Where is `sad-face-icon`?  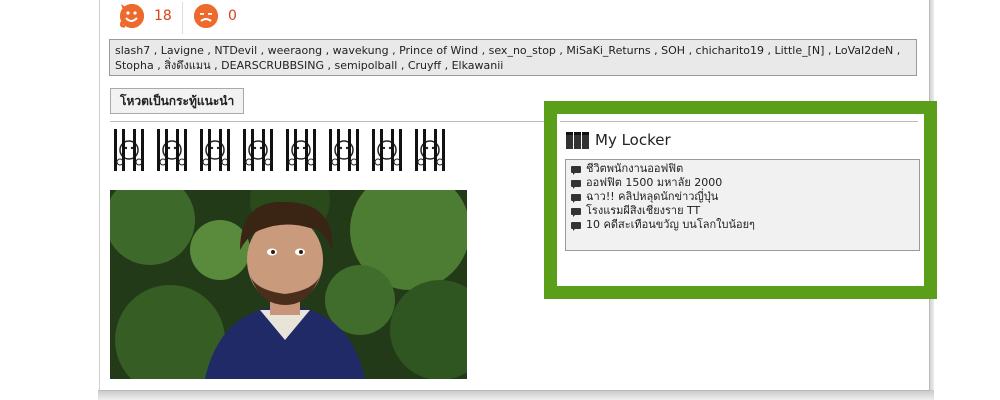 sad-face-icon is located at coordinates (206, 16).